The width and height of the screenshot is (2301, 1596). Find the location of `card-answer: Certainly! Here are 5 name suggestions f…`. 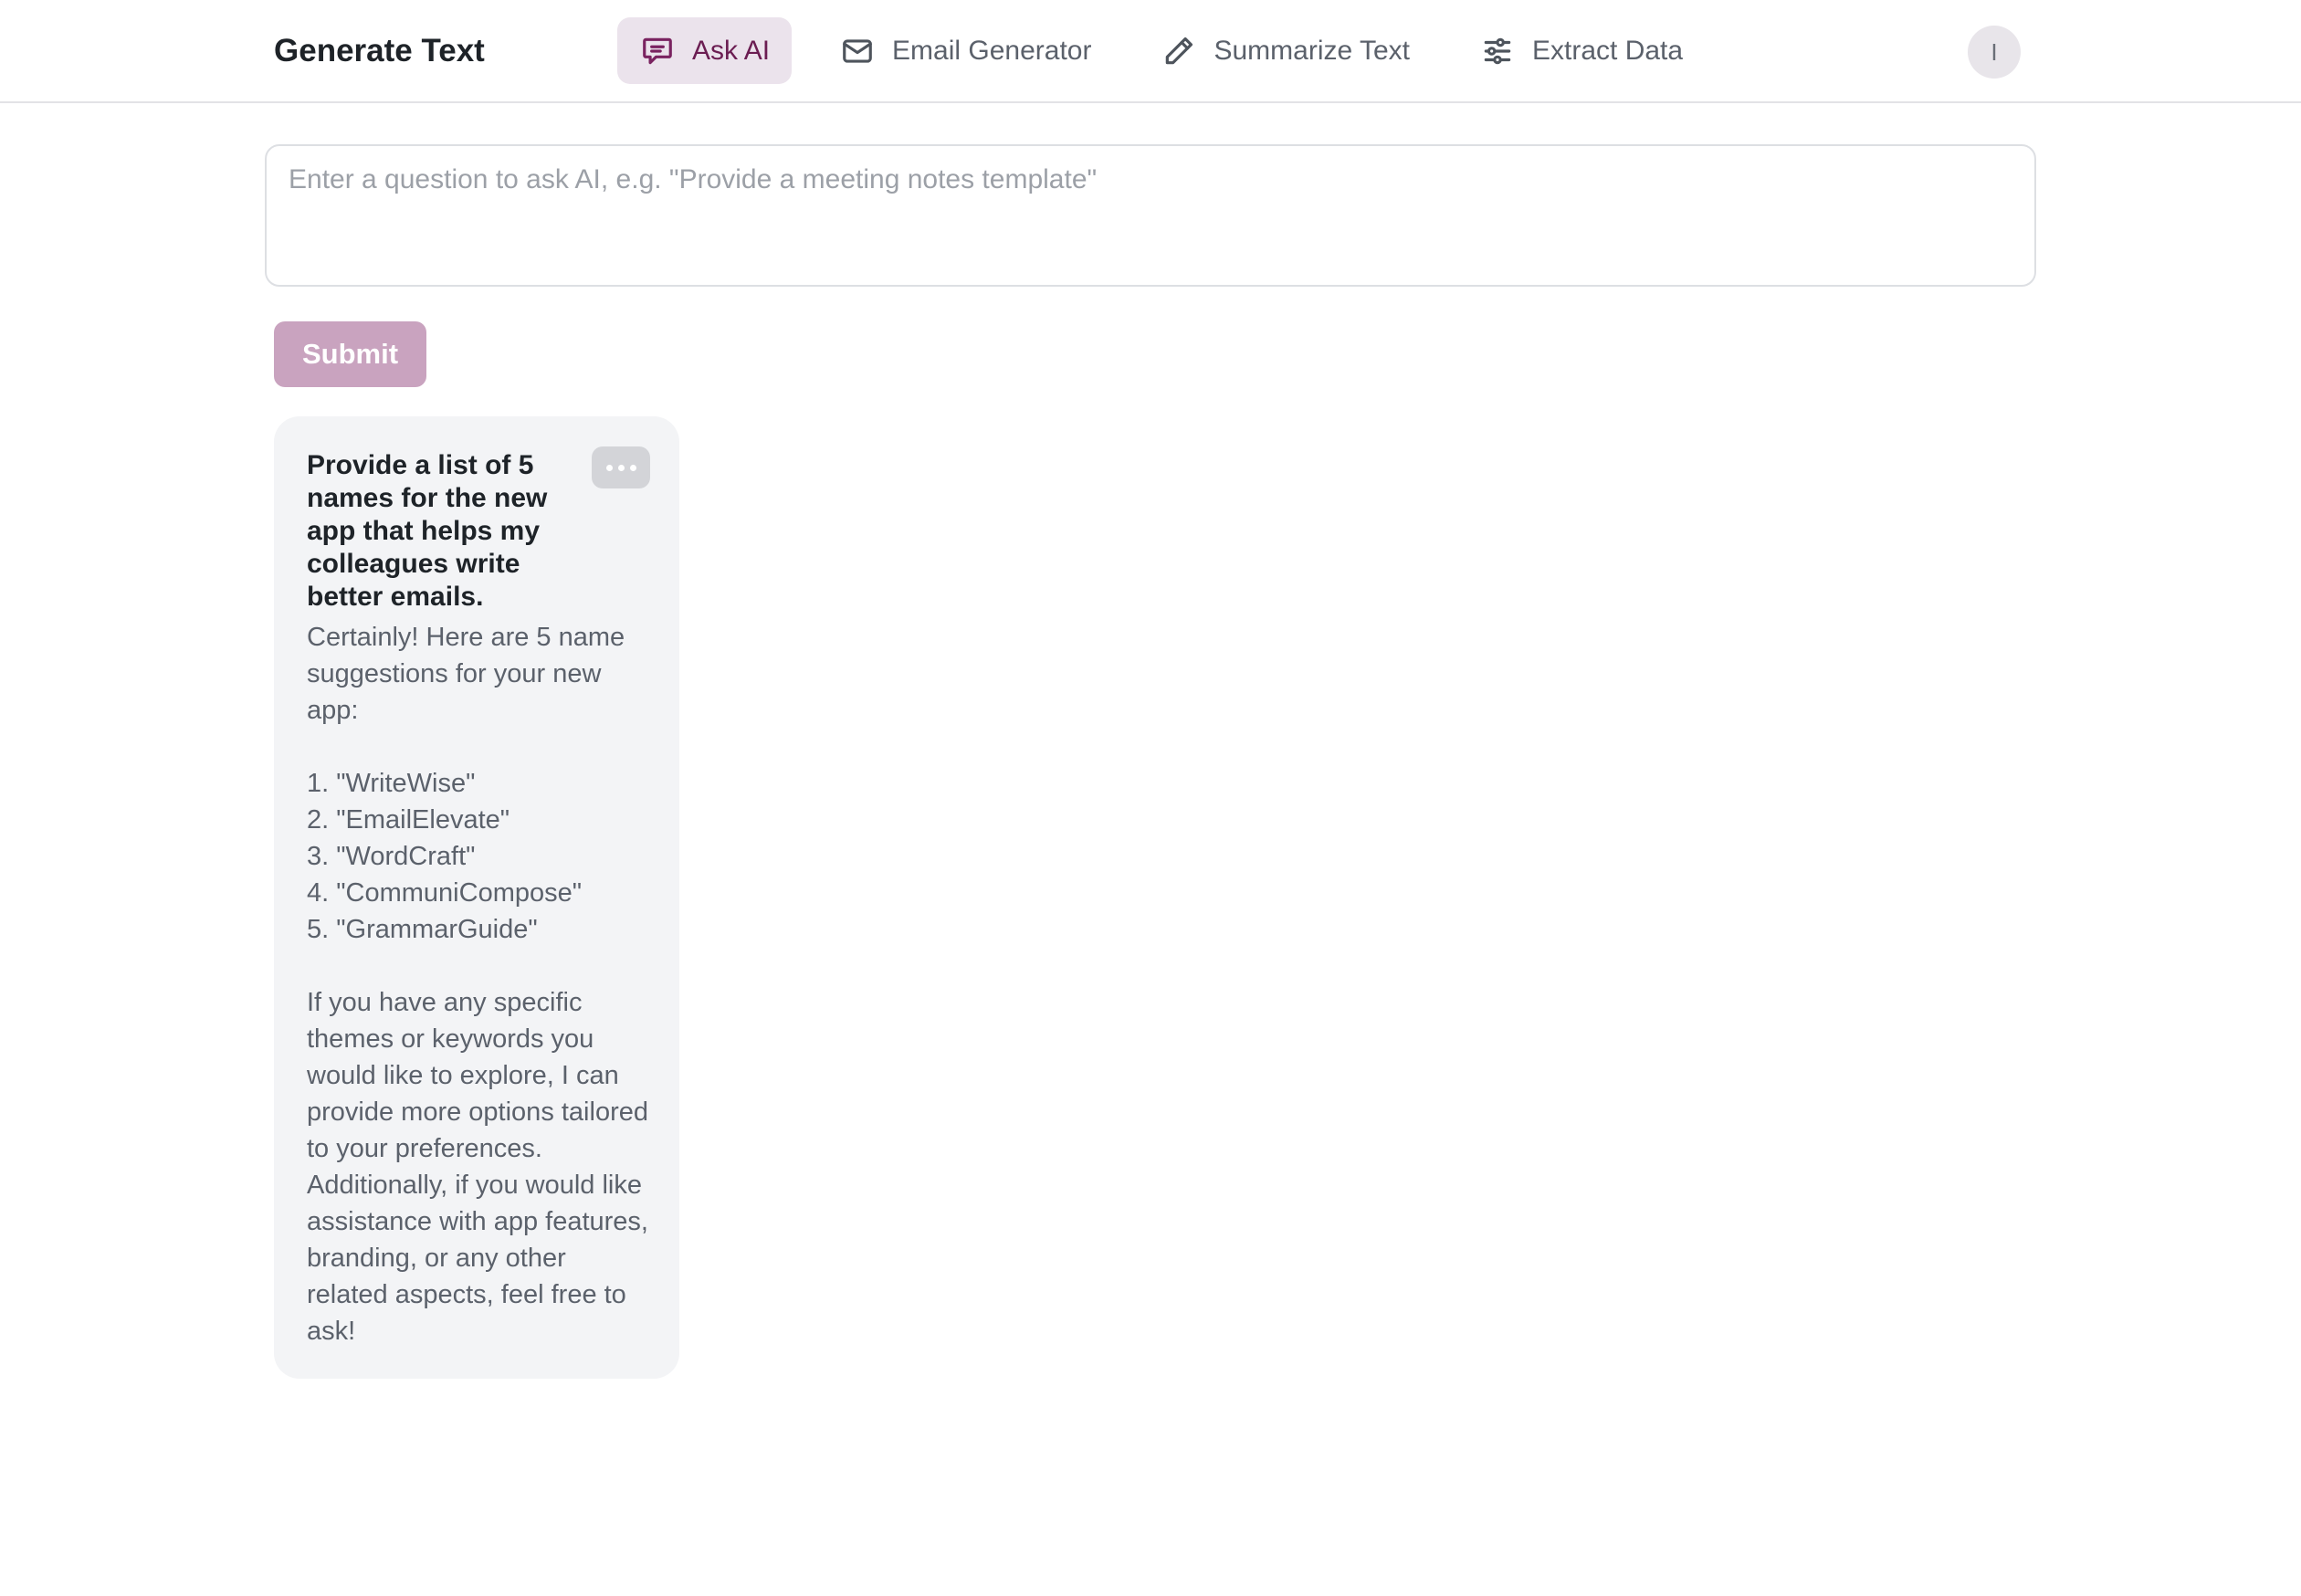

card-answer: Certainly! Here are 5 name suggestions f… is located at coordinates (477, 984).